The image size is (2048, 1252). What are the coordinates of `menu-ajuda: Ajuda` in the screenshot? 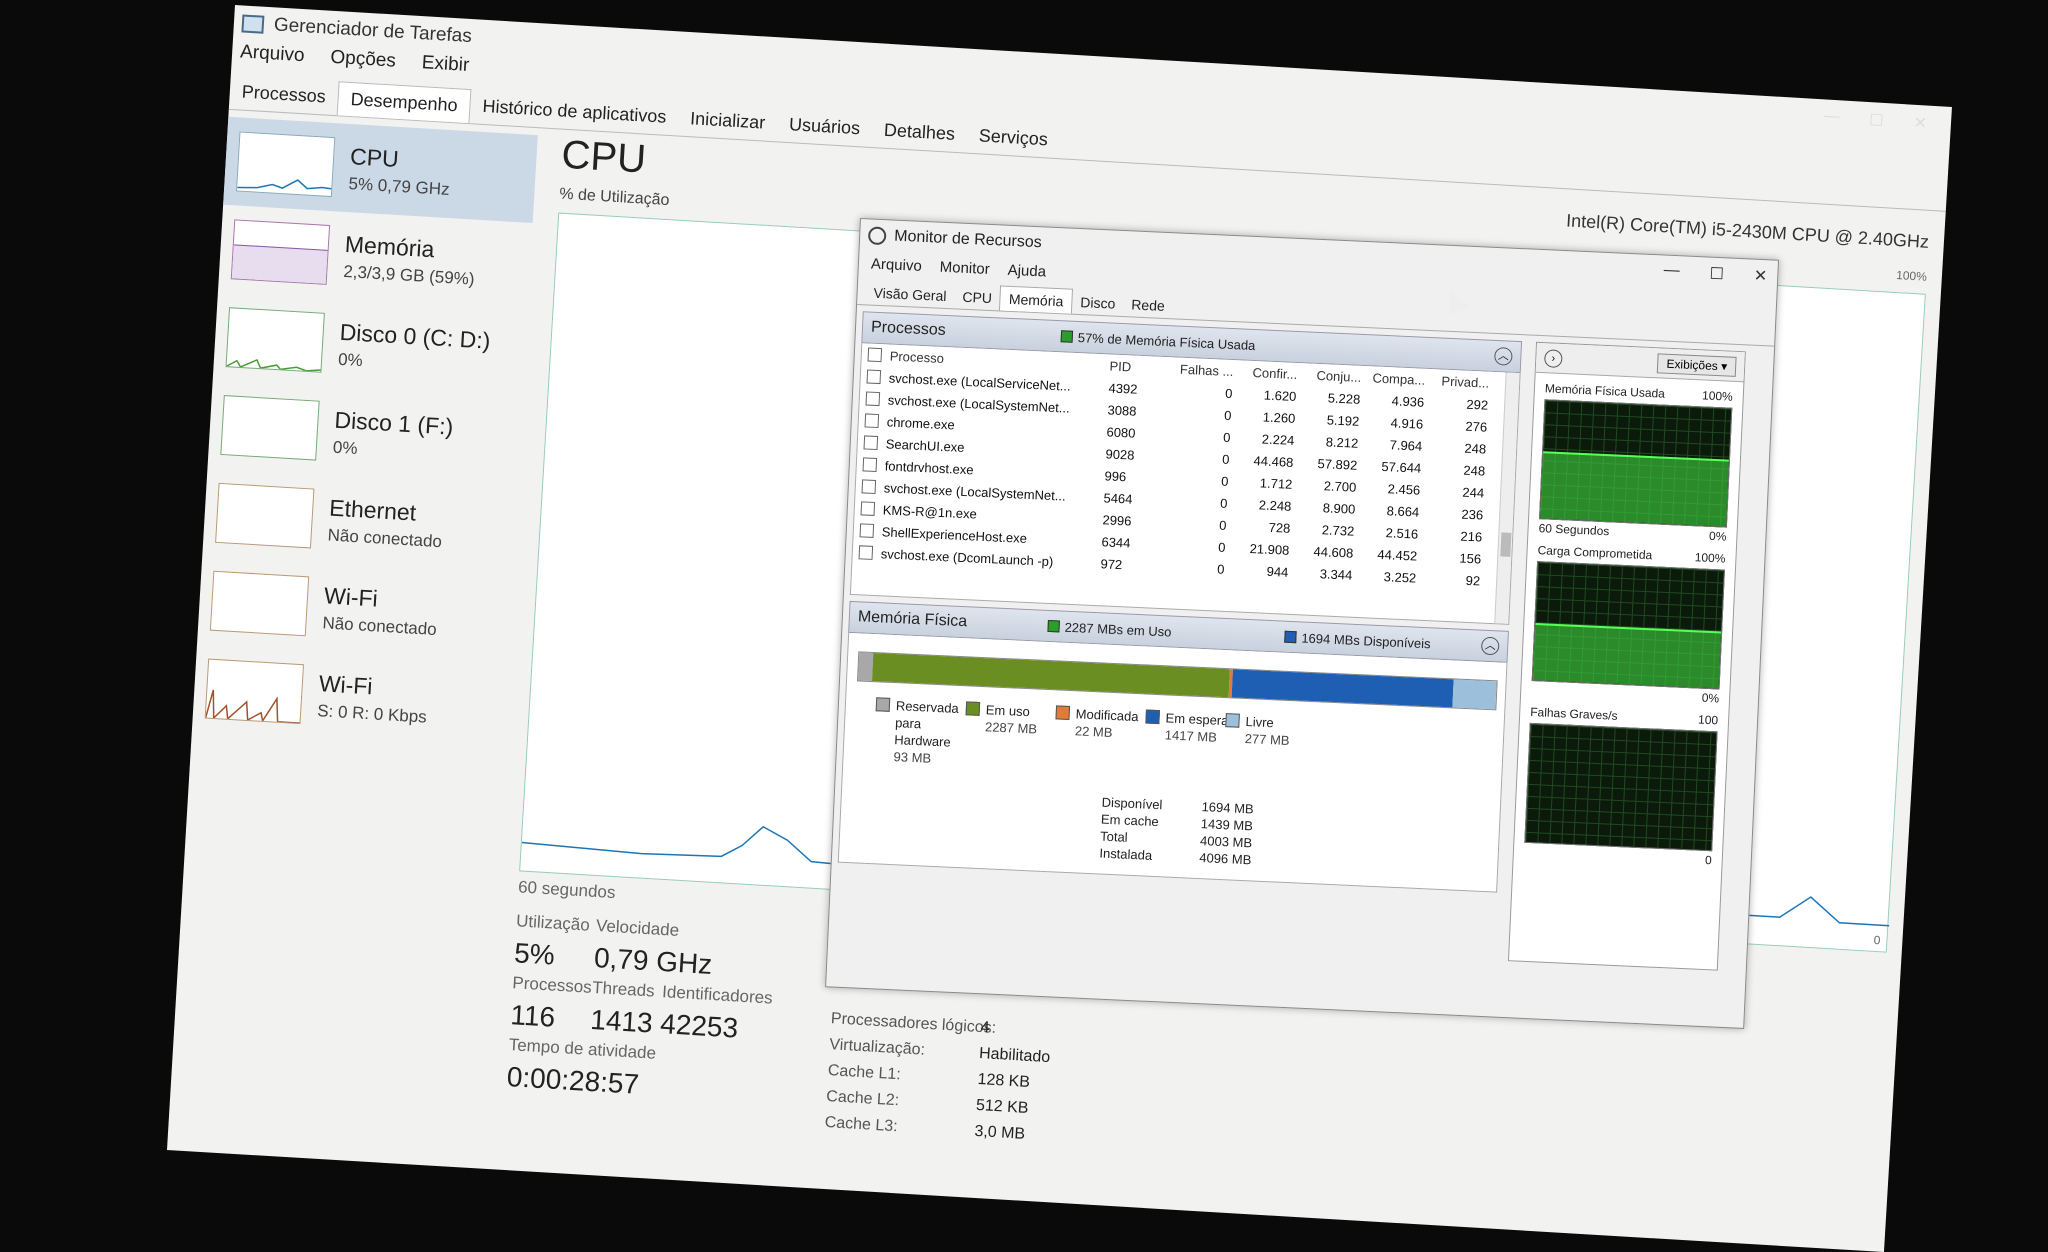 It's located at (1026, 270).